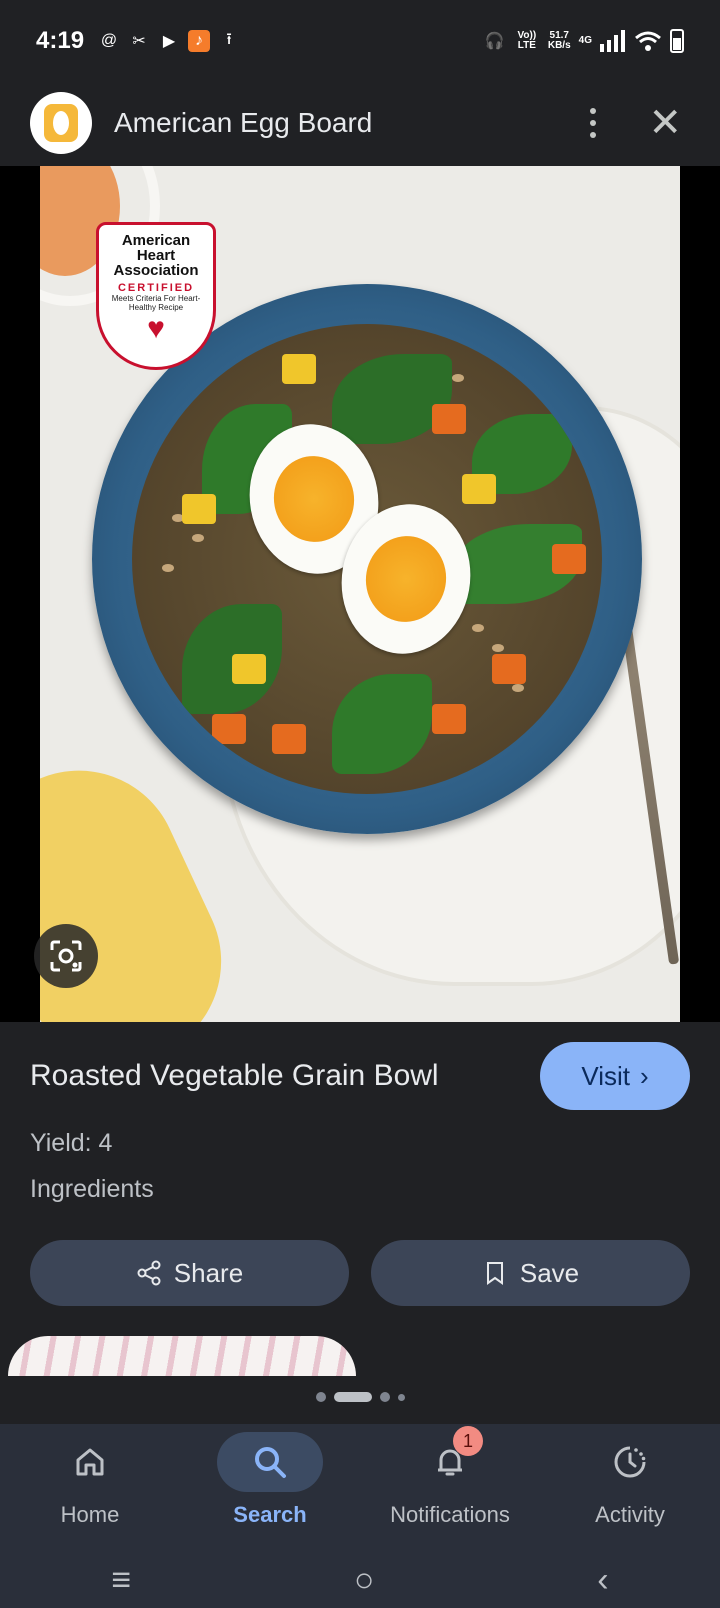 This screenshot has height=1608, width=720. What do you see at coordinates (630, 1462) in the screenshot?
I see `activity-icon` at bounding box center [630, 1462].